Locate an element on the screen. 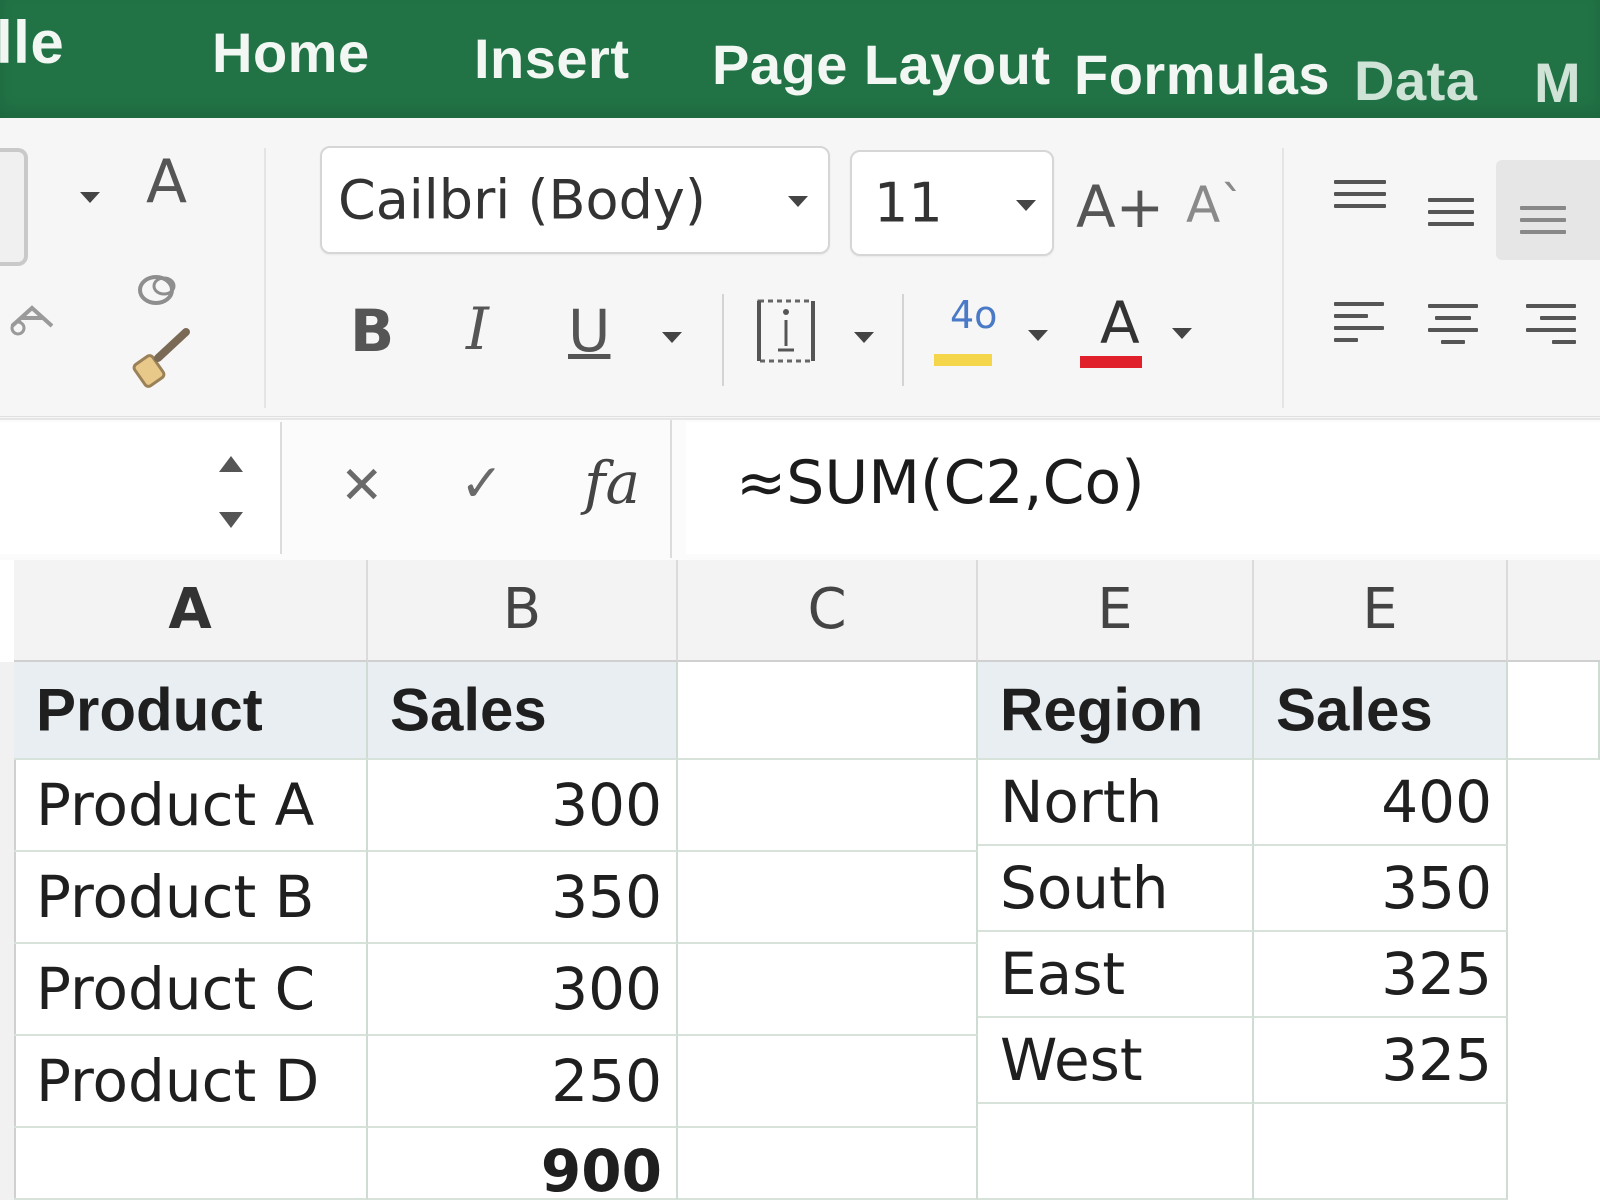 The image size is (1600, 1200). font-size-combo: 11 is located at coordinates (952, 203).